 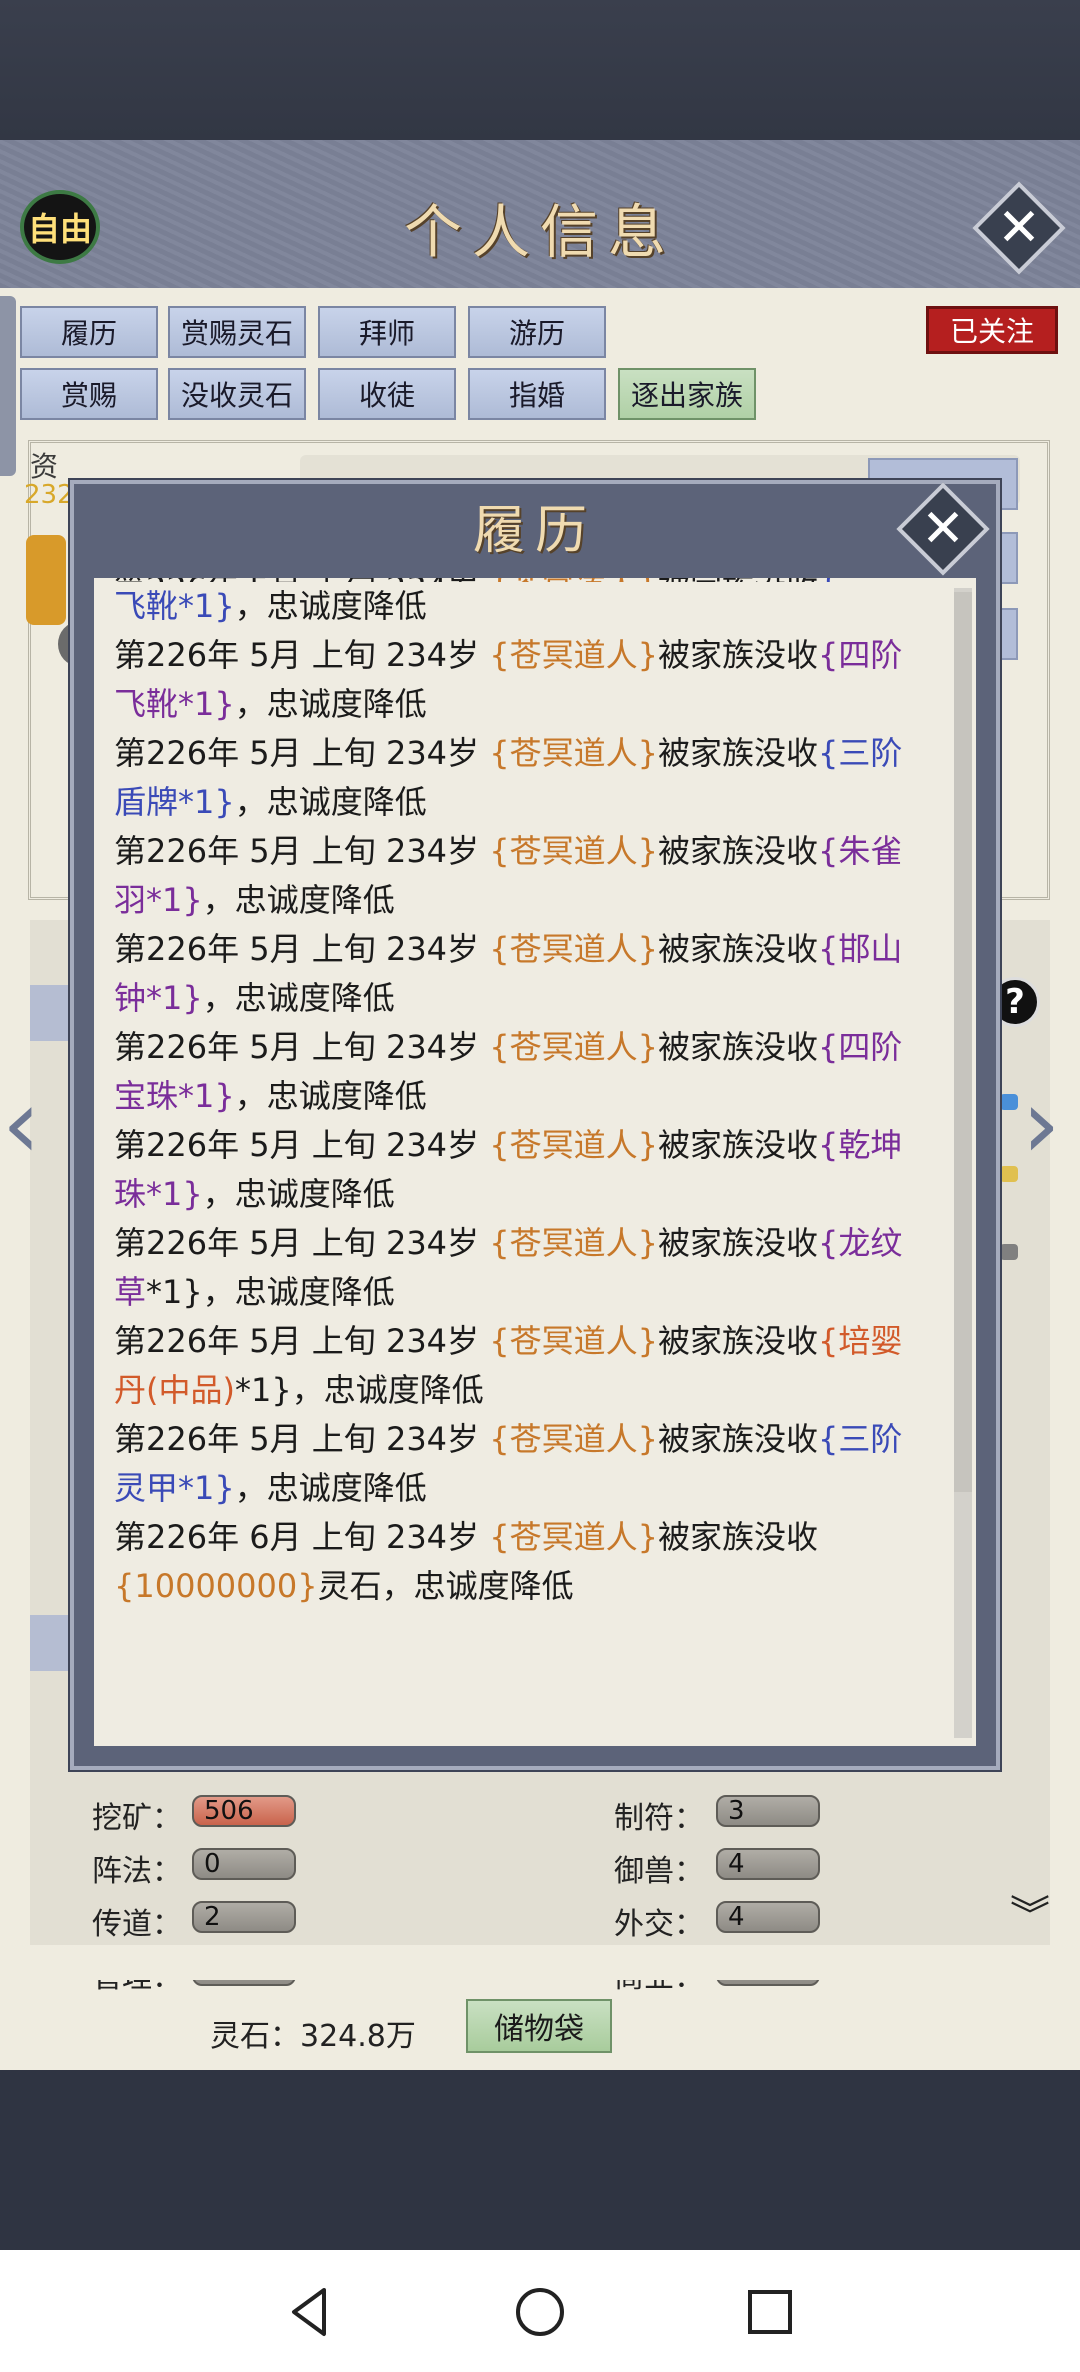 What do you see at coordinates (659, 1818) in the screenshot?
I see `talisman-label: 制符：` at bounding box center [659, 1818].